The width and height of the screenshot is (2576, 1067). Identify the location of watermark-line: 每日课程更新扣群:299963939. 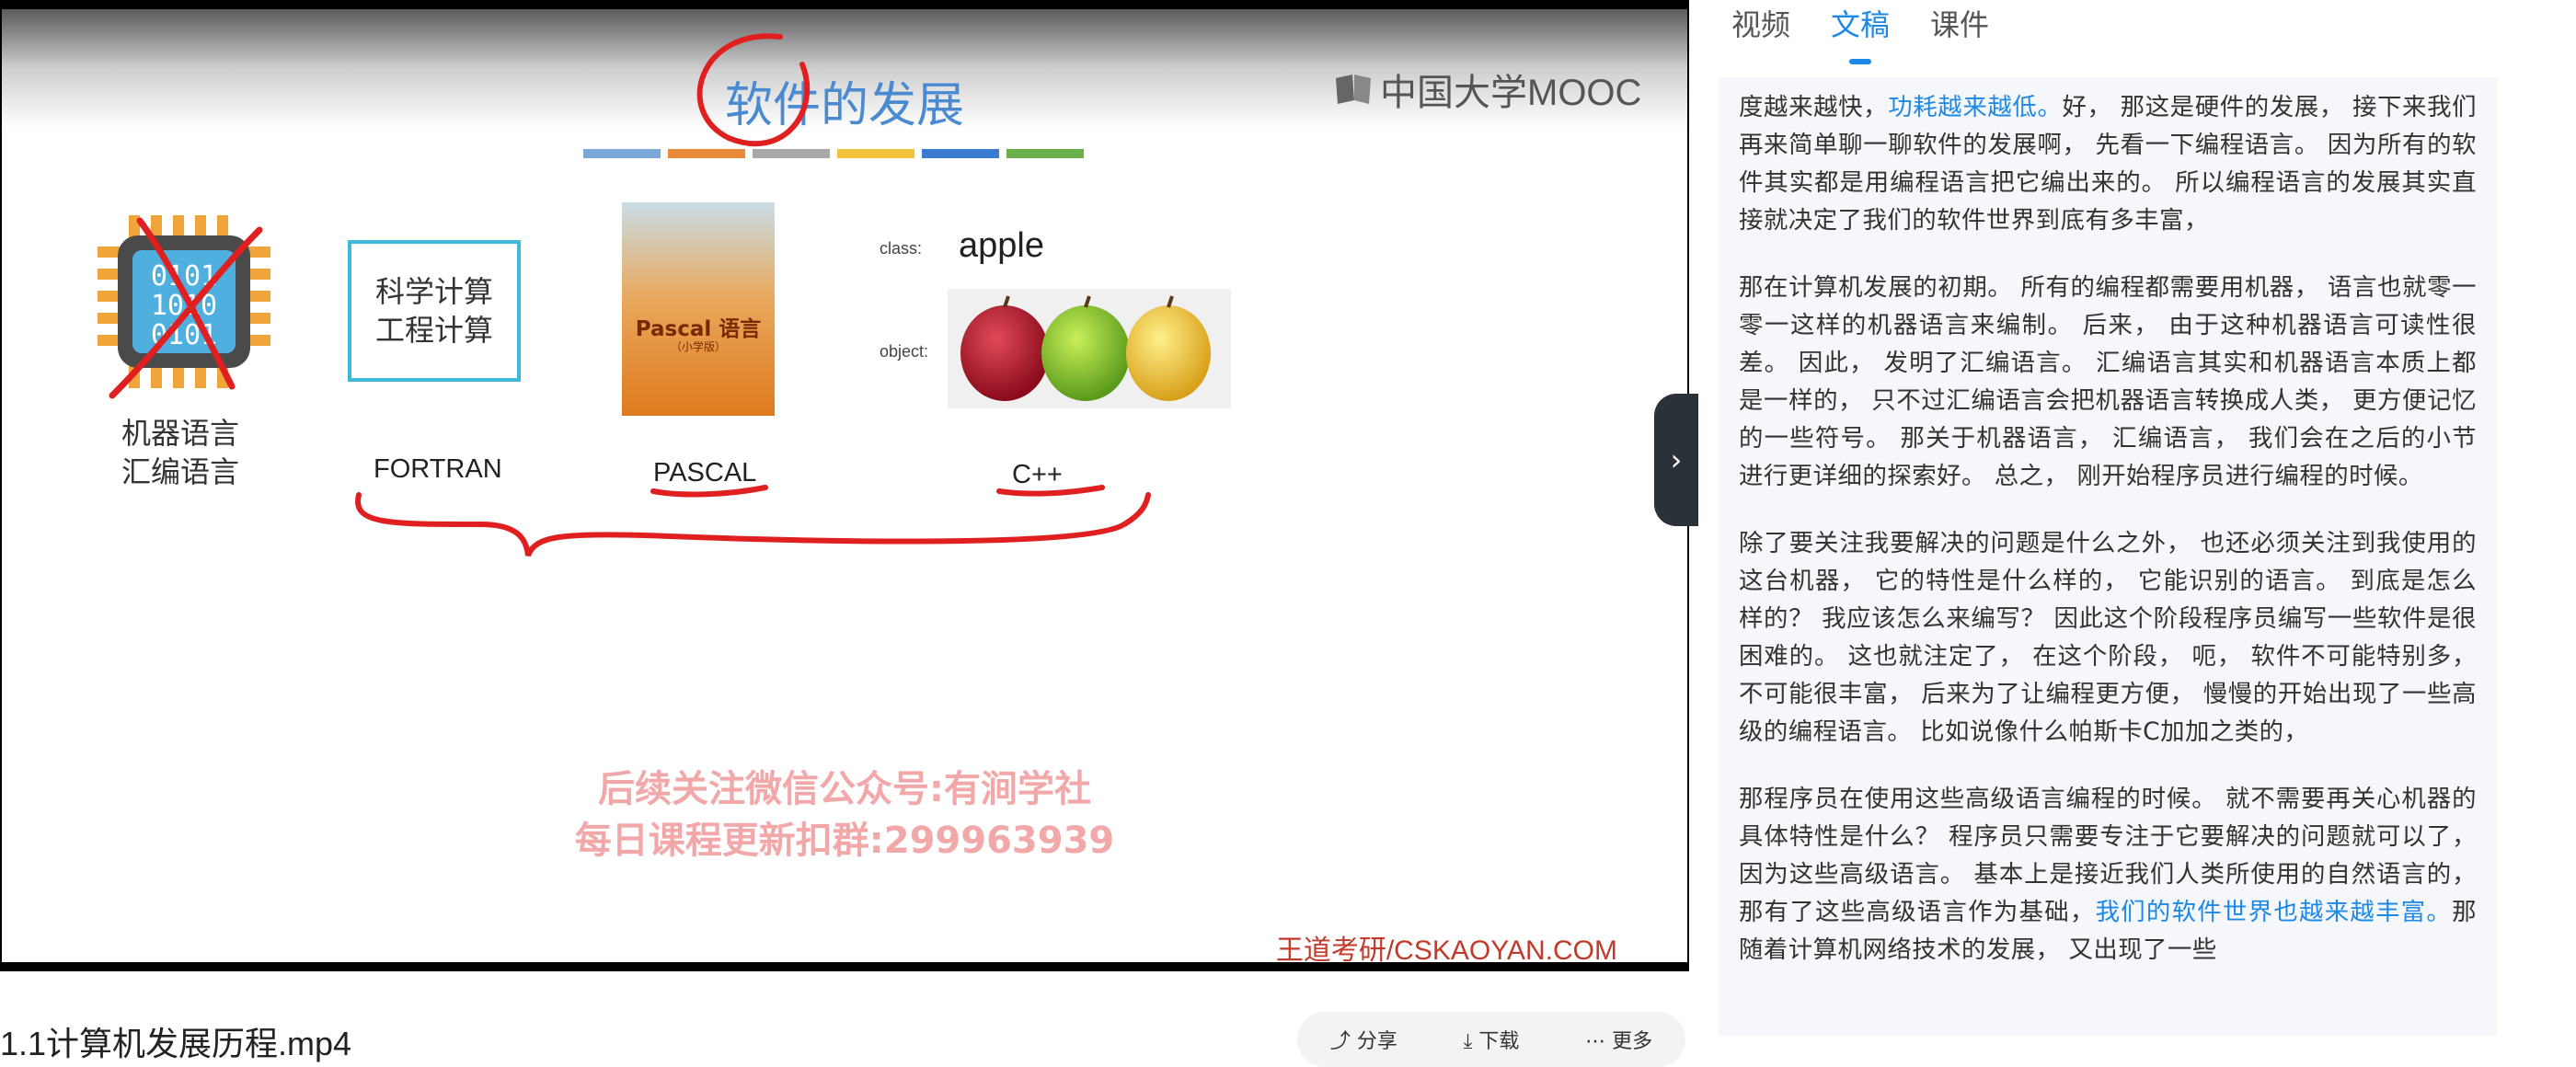
(844, 841).